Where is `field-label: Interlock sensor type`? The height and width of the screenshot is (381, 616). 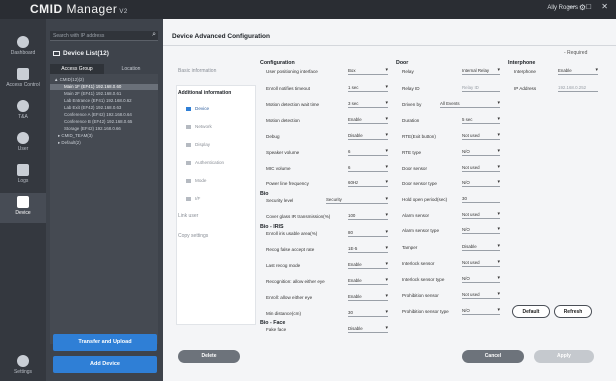 field-label: Interlock sensor type is located at coordinates (423, 279).